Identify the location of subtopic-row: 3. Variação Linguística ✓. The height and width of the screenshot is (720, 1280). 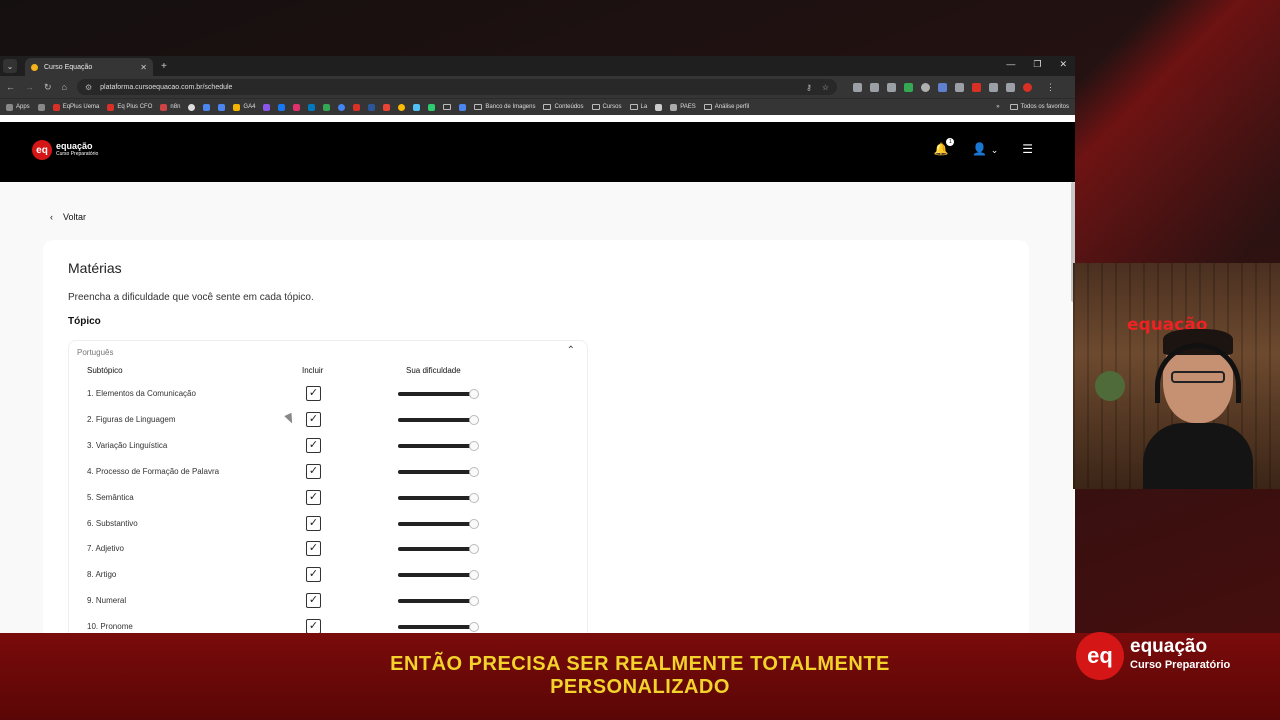
(328, 447).